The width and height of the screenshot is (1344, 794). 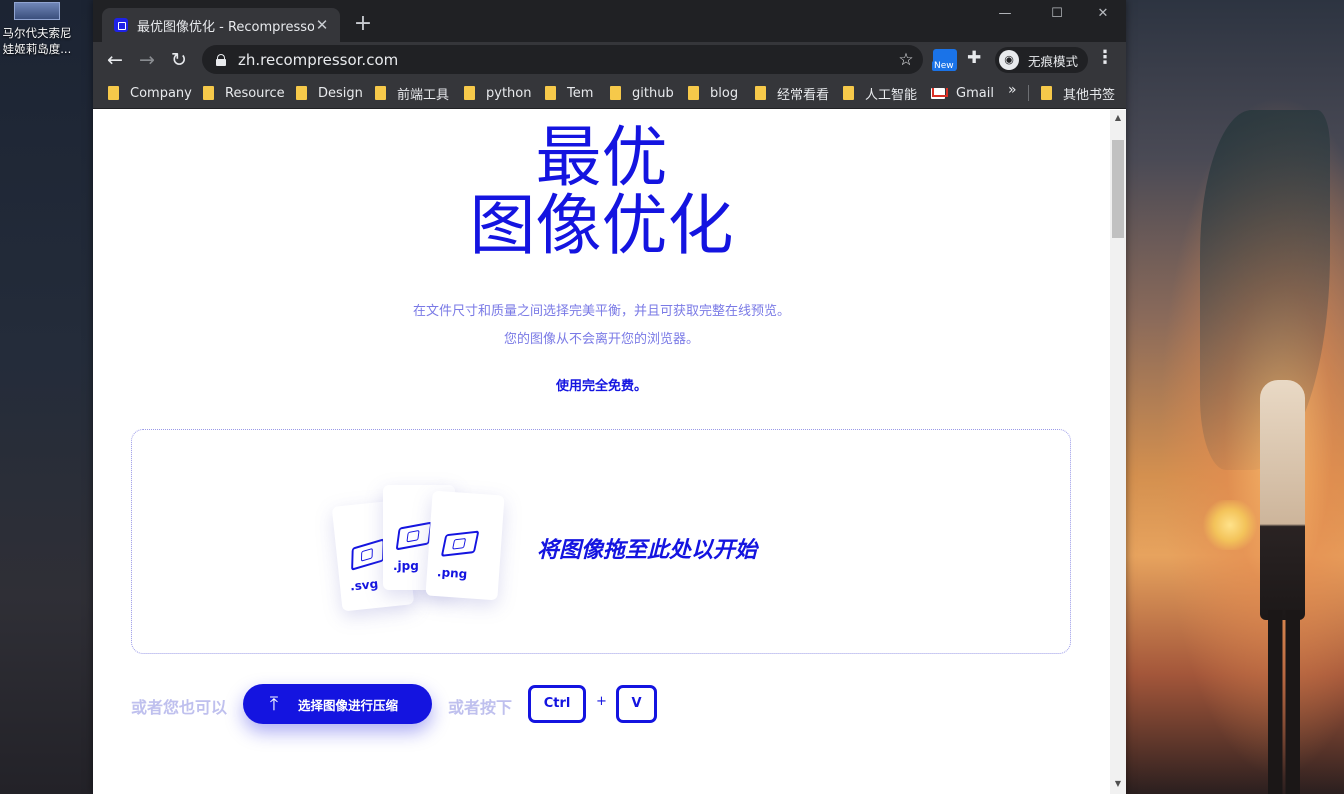 What do you see at coordinates (1118, 189) in the screenshot?
I see `scrollbar-thumb` at bounding box center [1118, 189].